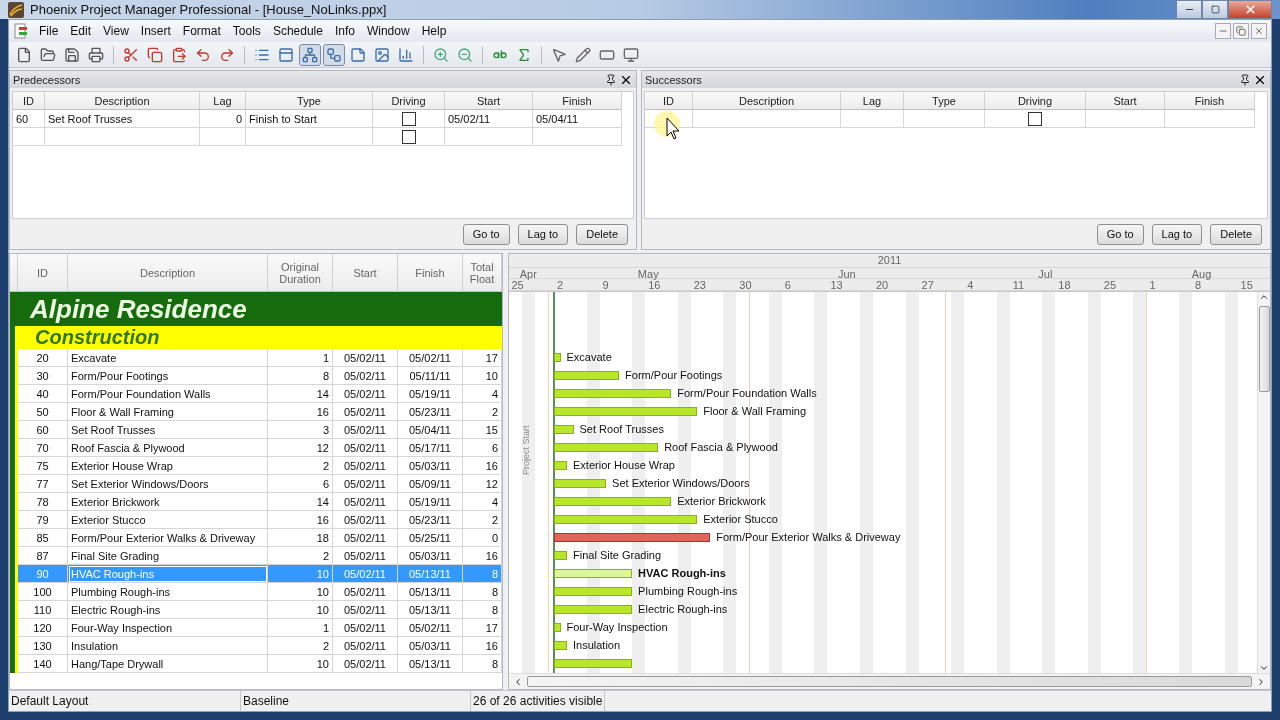 This screenshot has height=720, width=1280. I want to click on table-cell: 60, so click(43, 430).